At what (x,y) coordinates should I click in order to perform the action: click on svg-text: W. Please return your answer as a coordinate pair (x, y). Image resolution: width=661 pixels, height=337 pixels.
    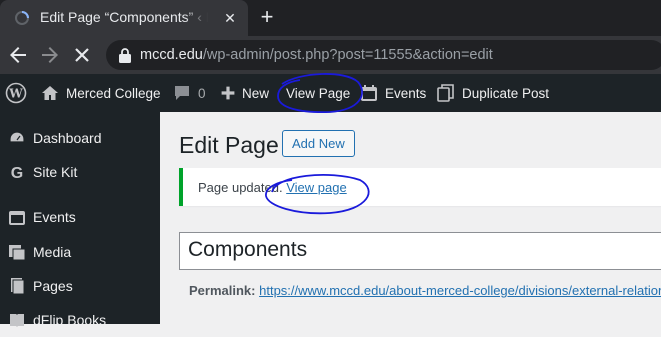
    Looking at the image, I should click on (15, 94).